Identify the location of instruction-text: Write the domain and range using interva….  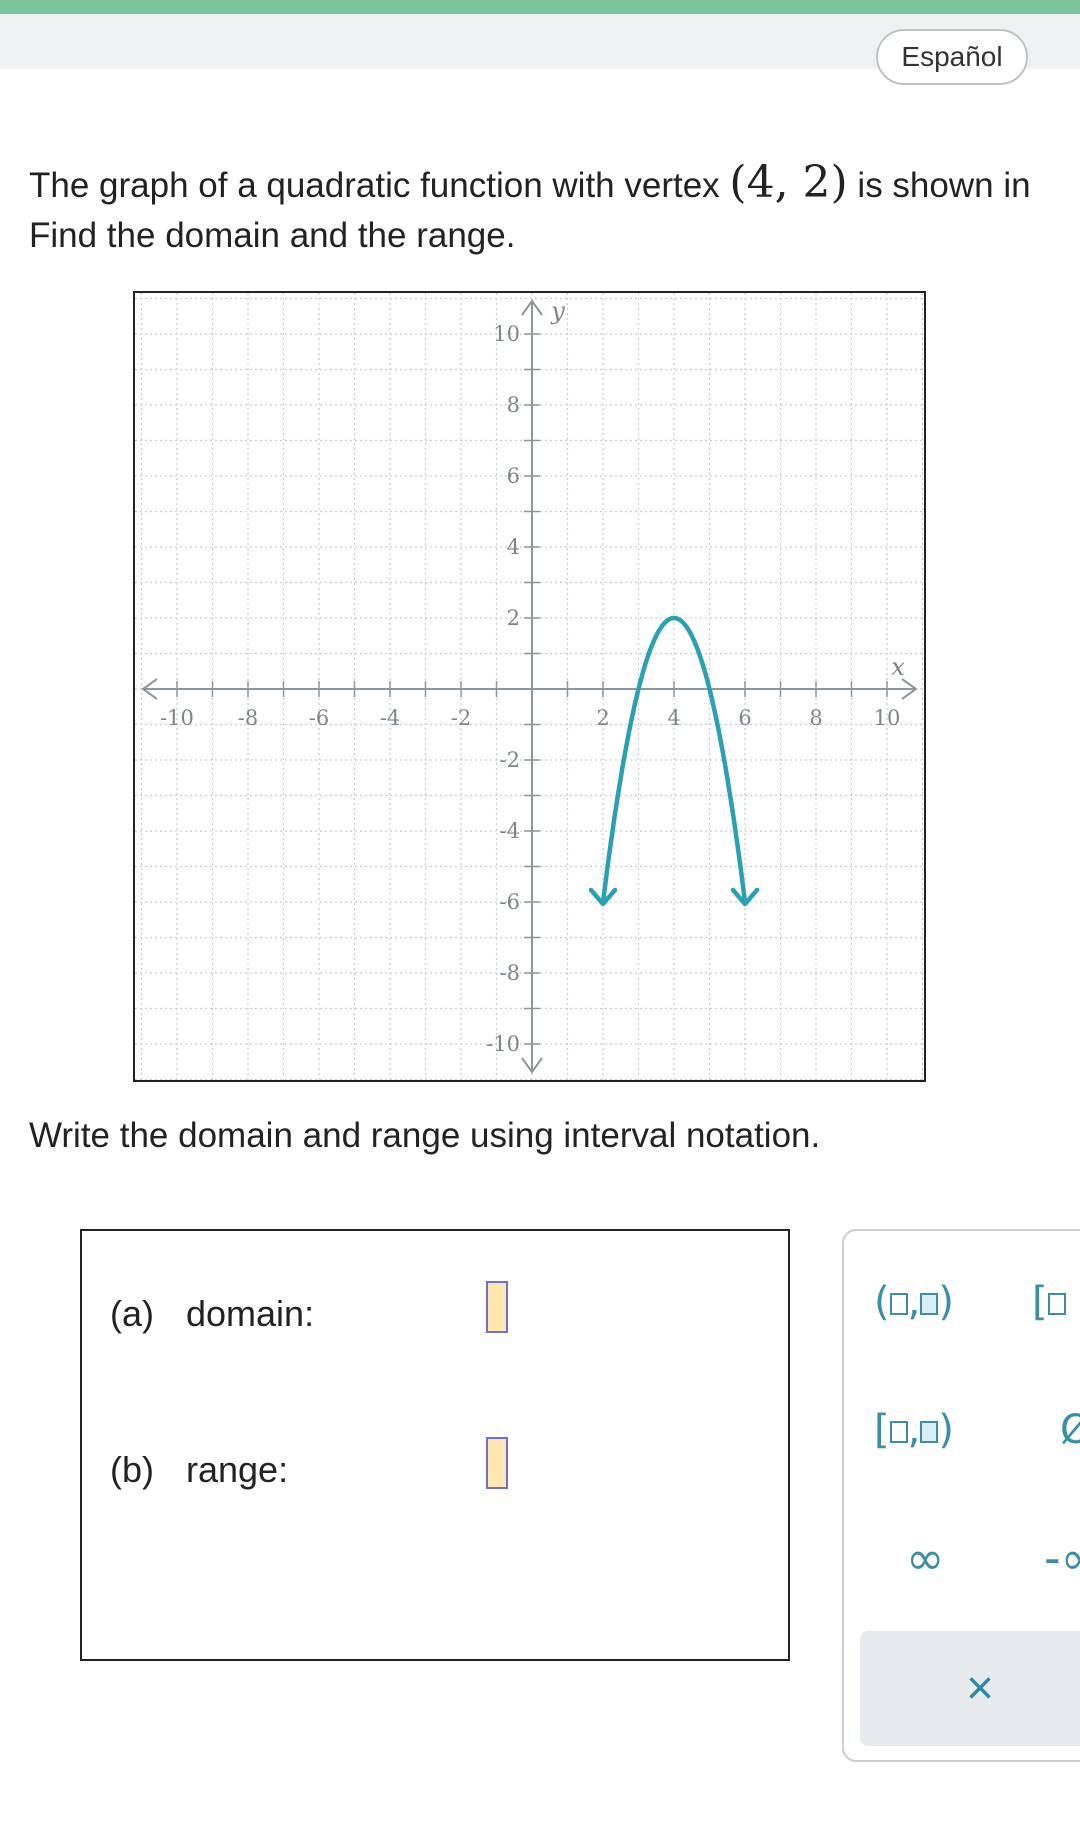
(425, 1135).